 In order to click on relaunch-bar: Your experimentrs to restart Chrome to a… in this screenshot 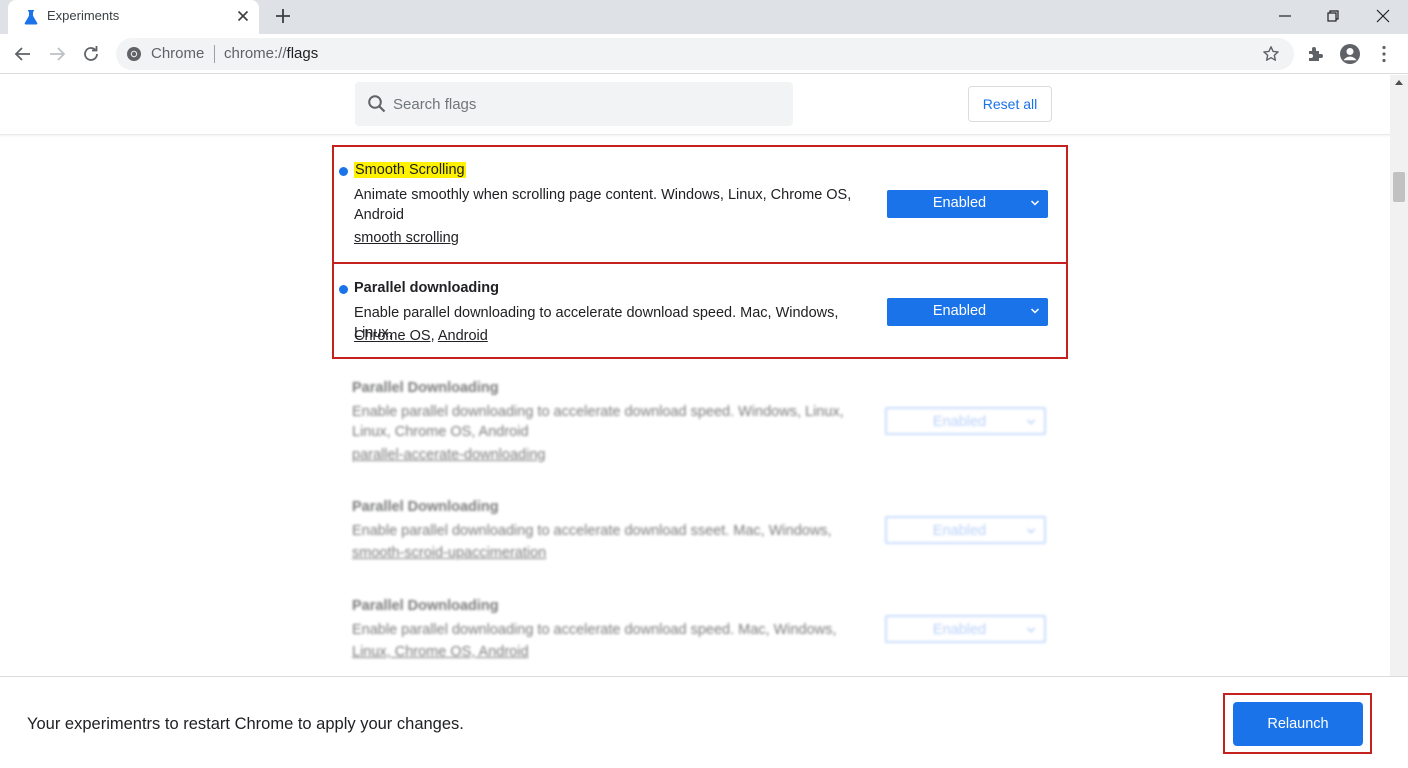, I will do `click(704, 722)`.